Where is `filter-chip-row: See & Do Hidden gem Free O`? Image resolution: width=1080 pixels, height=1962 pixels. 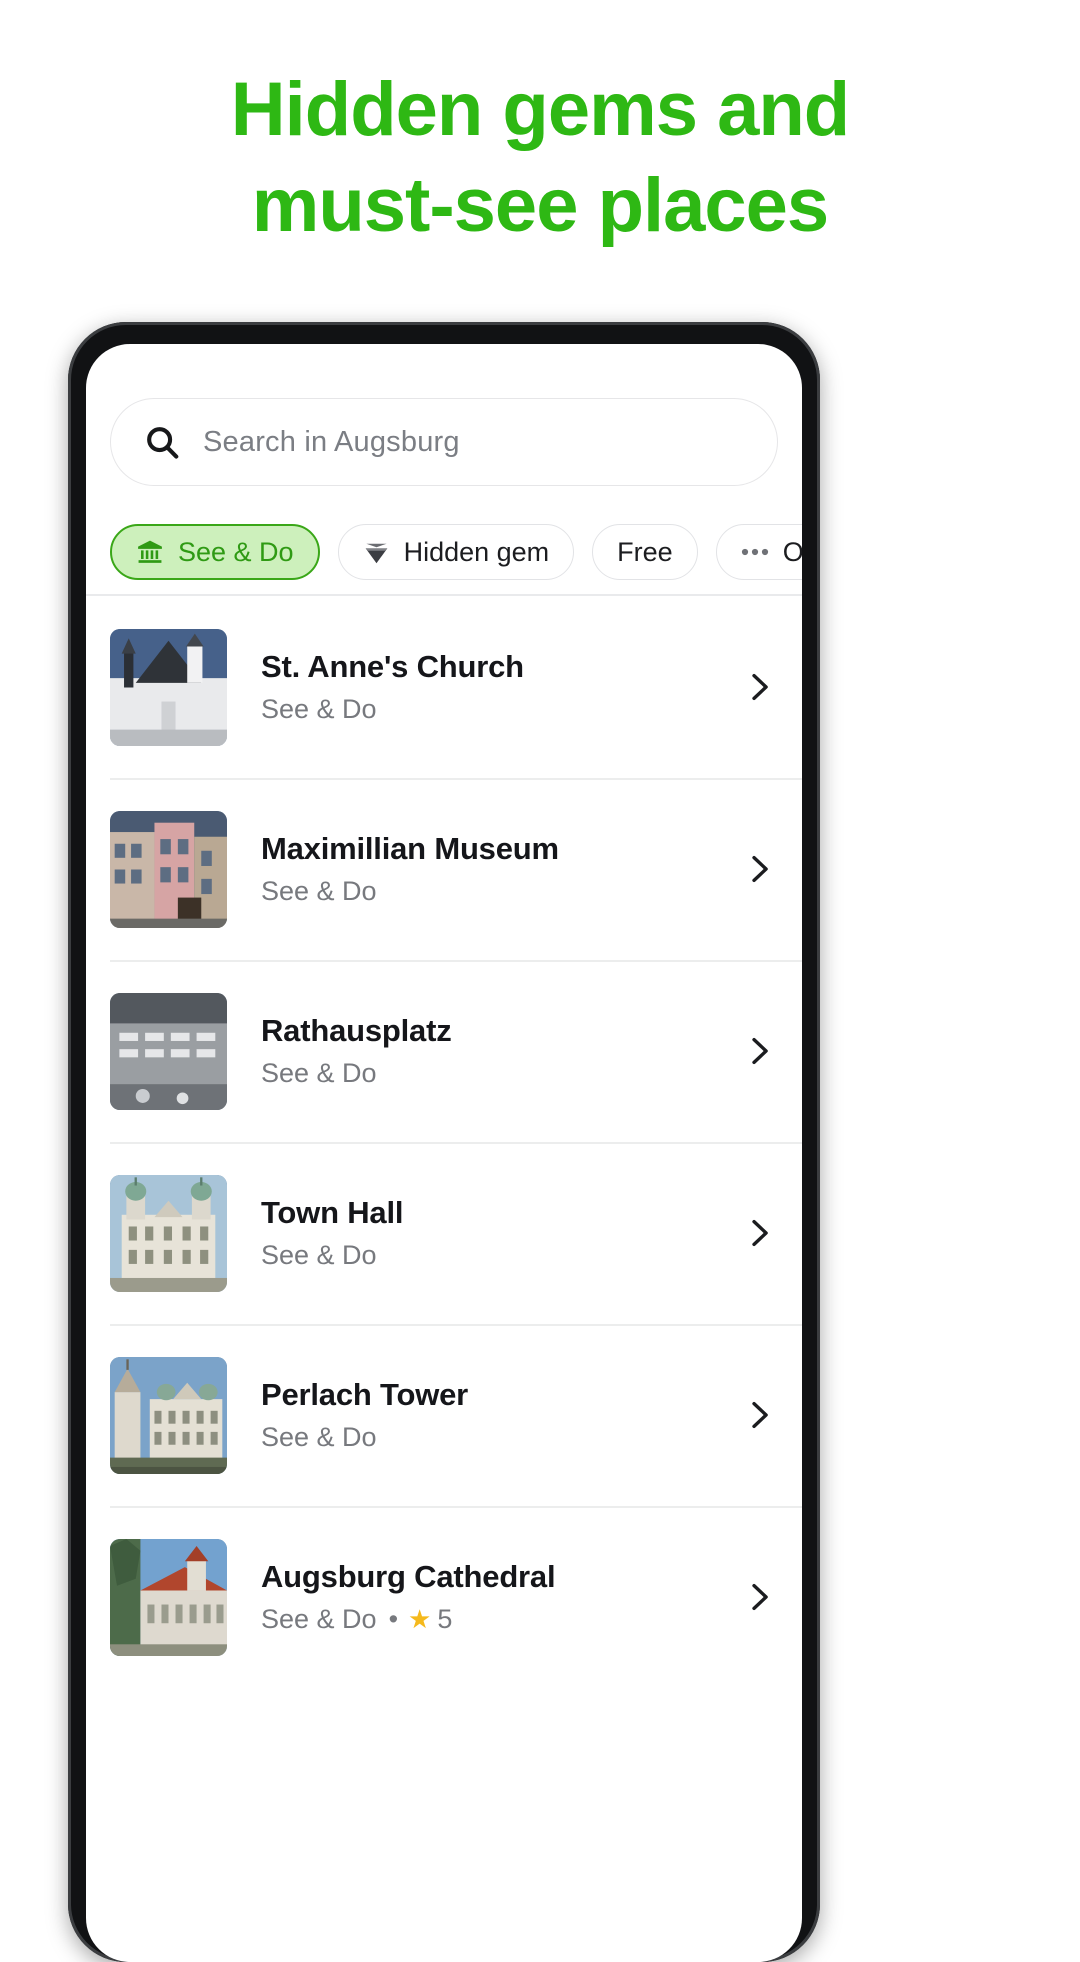
filter-chip-row: See & Do Hidden gem Free O is located at coordinates (444, 552).